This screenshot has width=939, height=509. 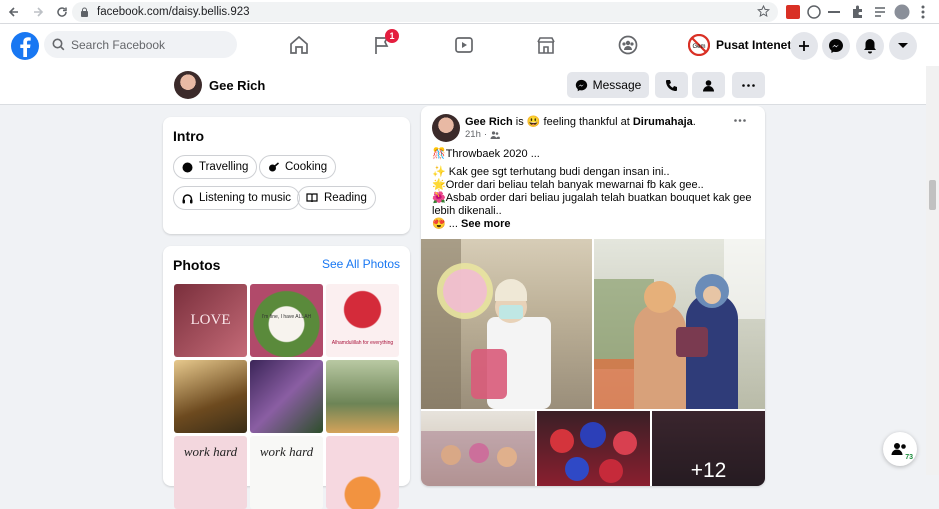 I want to click on phone-icon, so click(x=671, y=85).